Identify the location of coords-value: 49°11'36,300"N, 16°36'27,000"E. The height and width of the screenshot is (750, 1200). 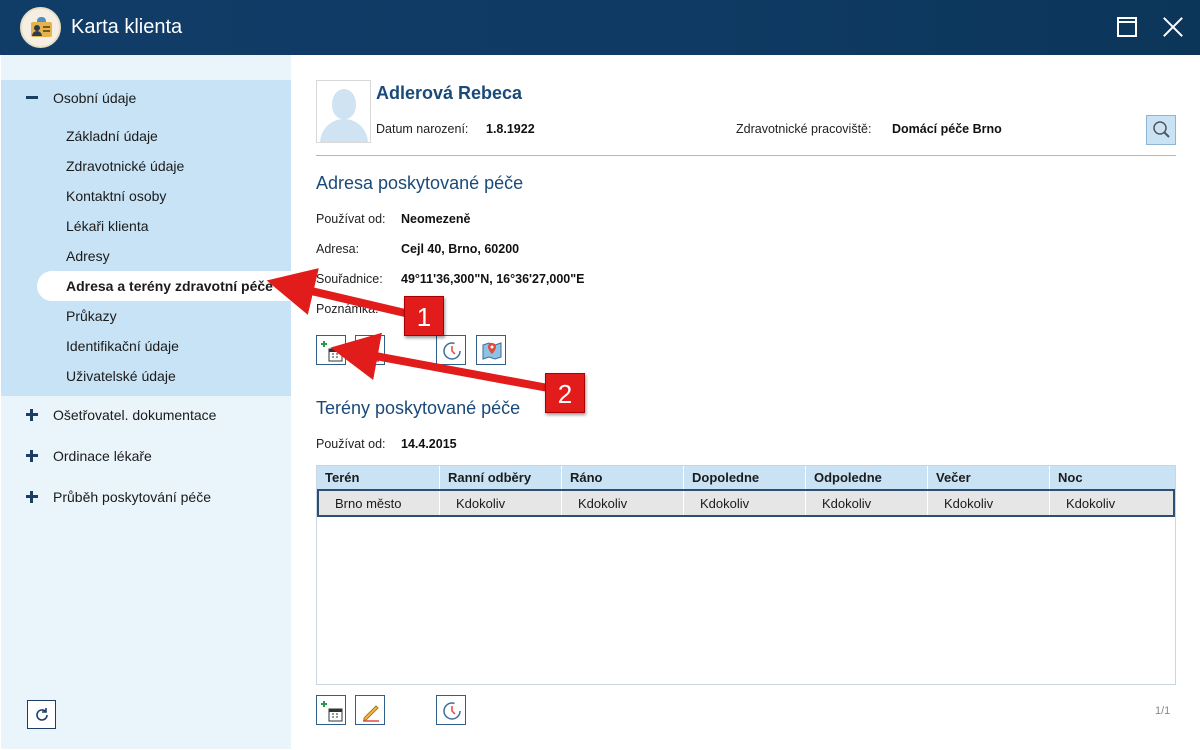
(493, 279).